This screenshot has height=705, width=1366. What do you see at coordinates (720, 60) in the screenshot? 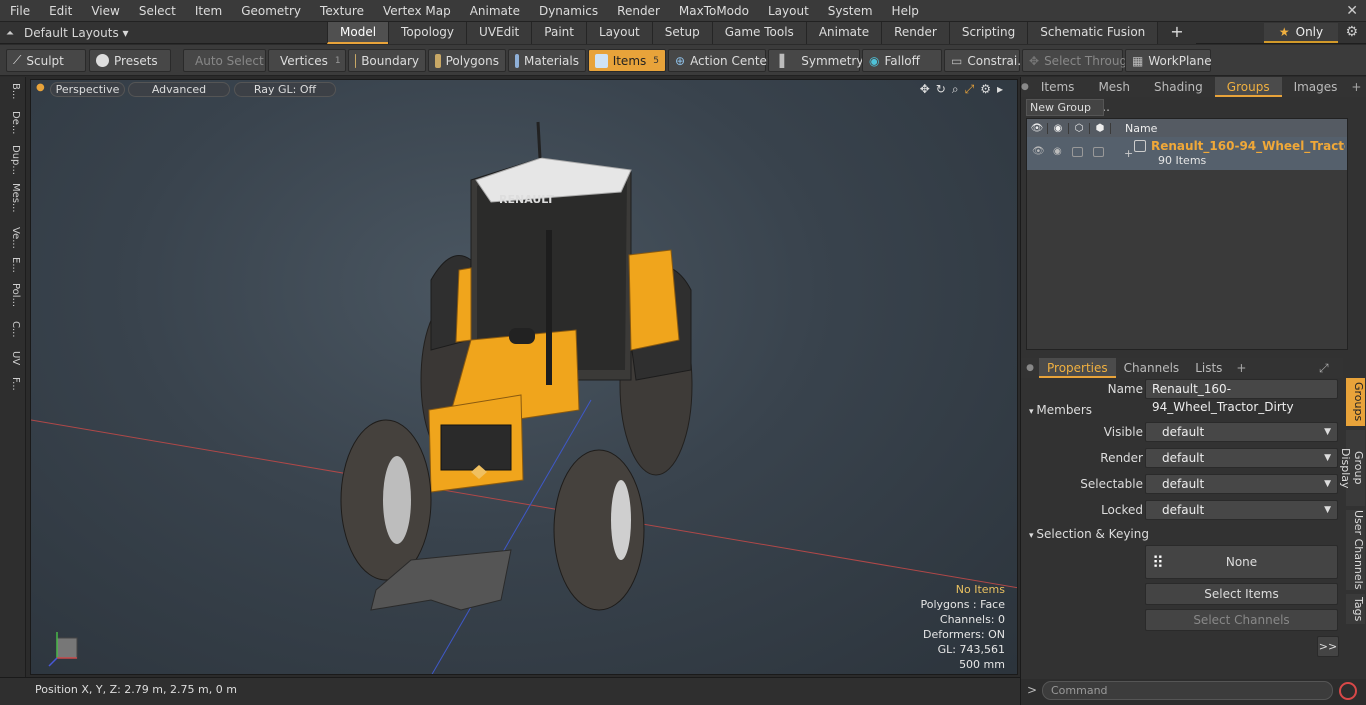
I see `action-center-button: ⊕ Action Center` at bounding box center [720, 60].